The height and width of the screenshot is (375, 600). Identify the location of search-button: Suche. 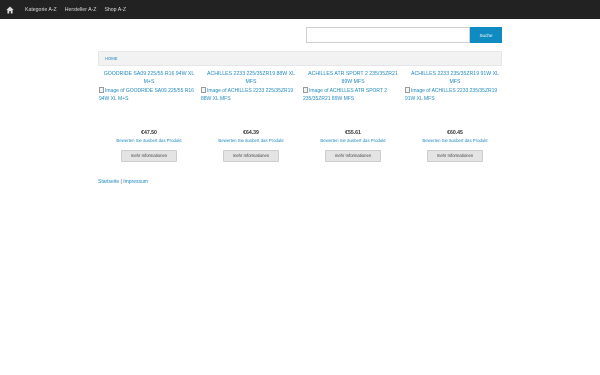
(486, 35).